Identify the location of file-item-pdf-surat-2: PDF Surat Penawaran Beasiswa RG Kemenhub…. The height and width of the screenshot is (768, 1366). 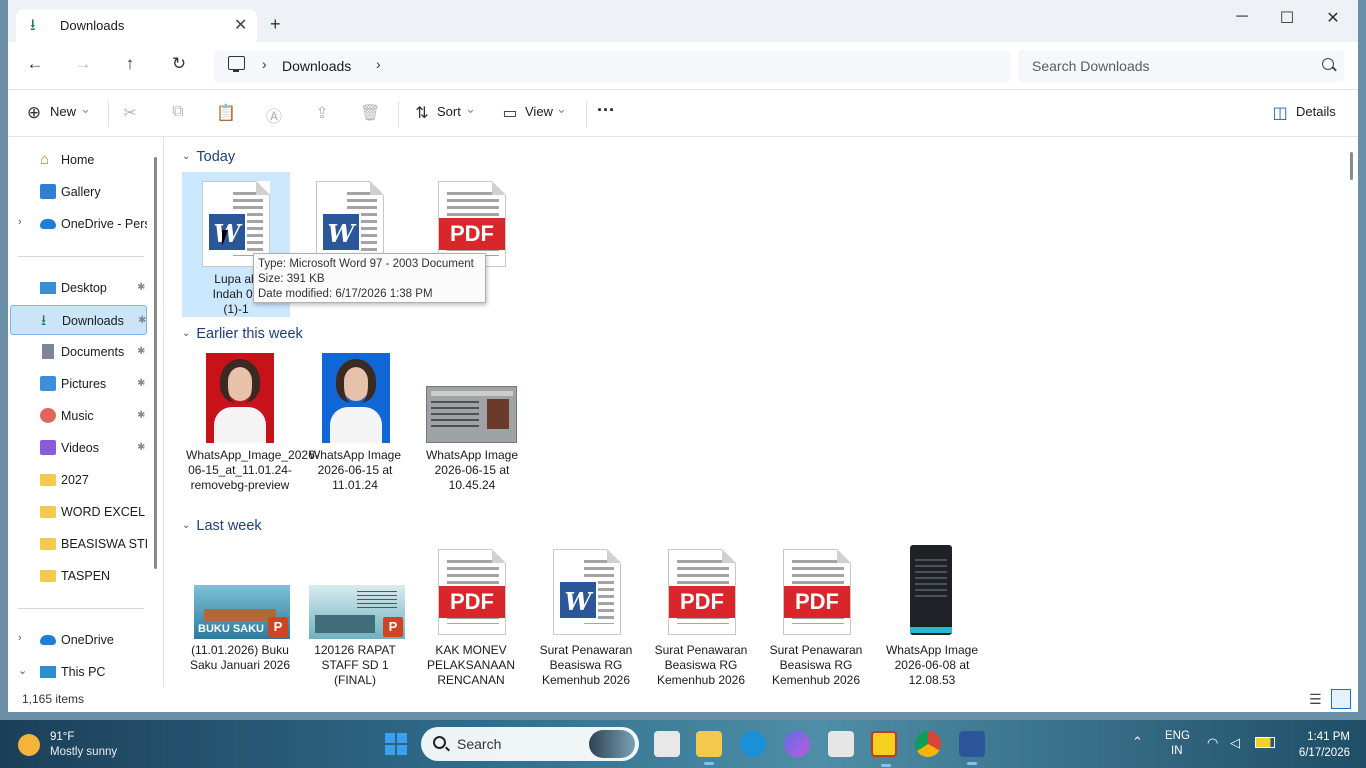
(816, 614).